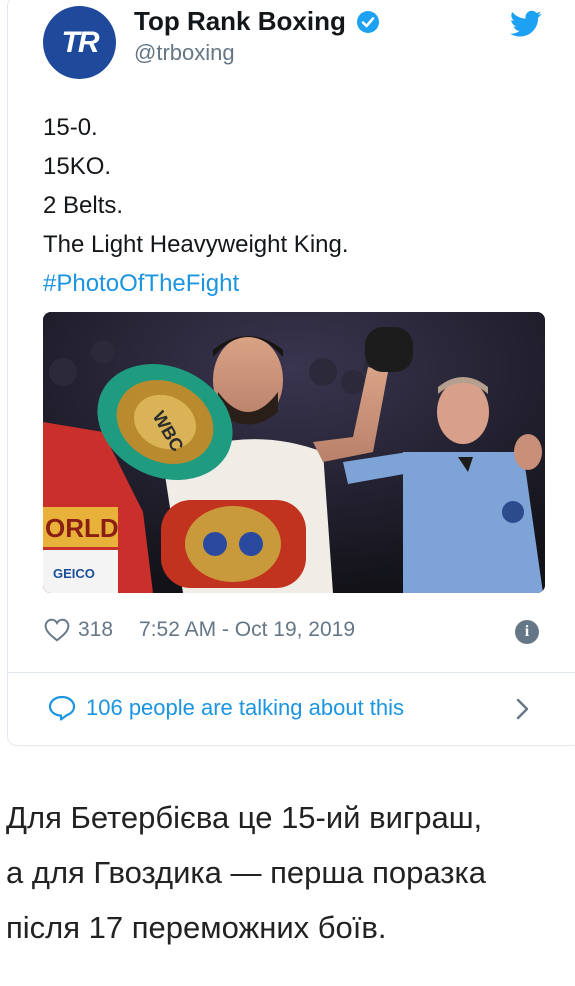 This screenshot has height=986, width=575. Describe the element at coordinates (245, 708) in the screenshot. I see `conversation-text: 106 people are talking about this` at that location.